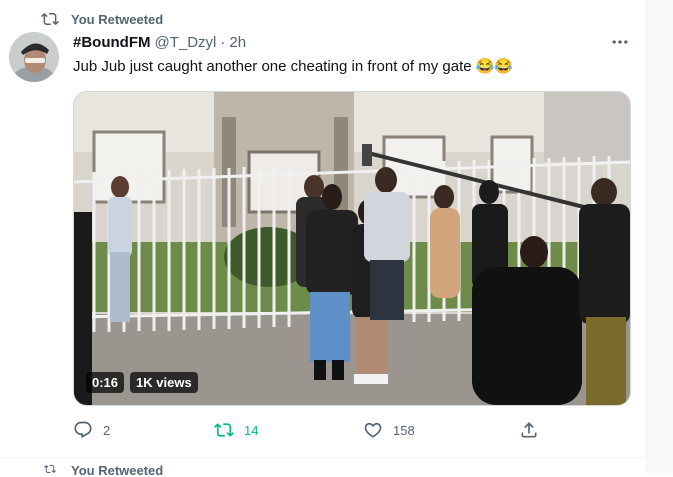 This screenshot has width=673, height=477. What do you see at coordinates (164, 382) in the screenshot?
I see `video-views: 1K views` at bounding box center [164, 382].